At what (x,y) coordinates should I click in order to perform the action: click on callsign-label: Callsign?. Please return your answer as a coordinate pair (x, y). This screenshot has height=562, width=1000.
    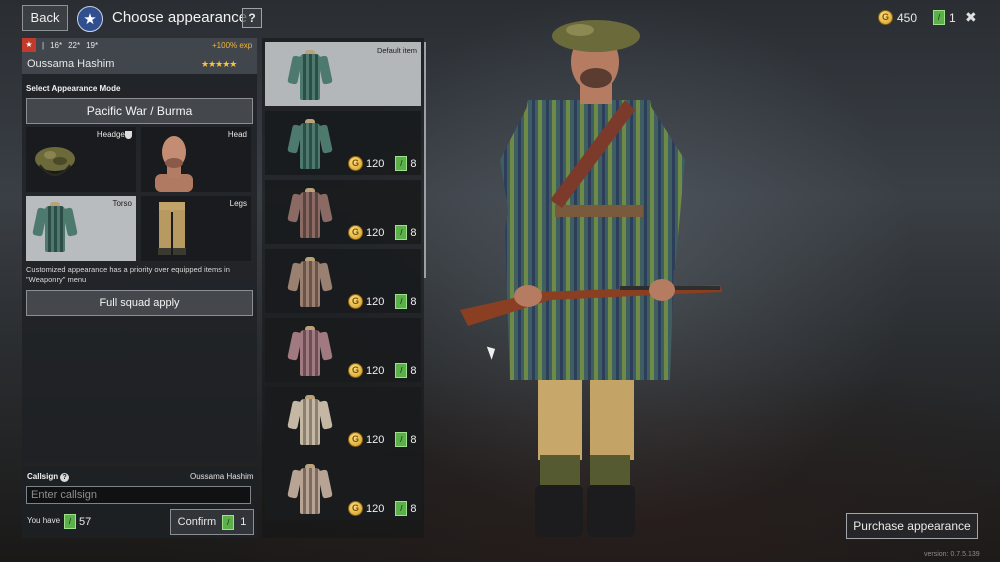
    Looking at the image, I should click on (48, 477).